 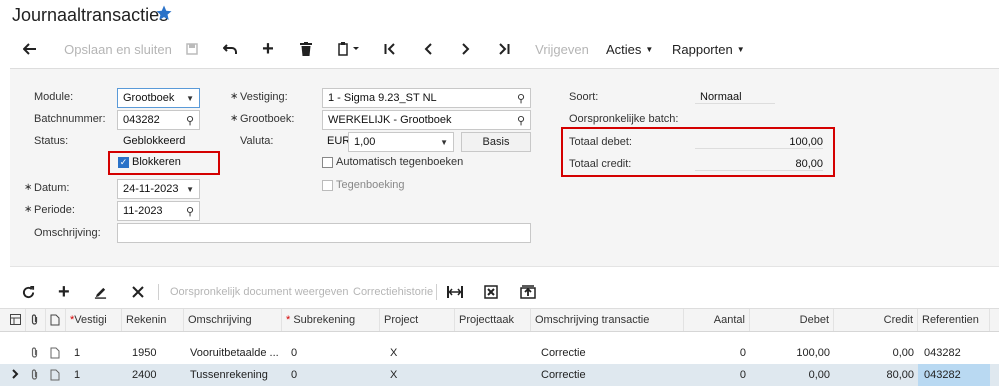 I want to click on add-icon: +, so click(x=268, y=49).